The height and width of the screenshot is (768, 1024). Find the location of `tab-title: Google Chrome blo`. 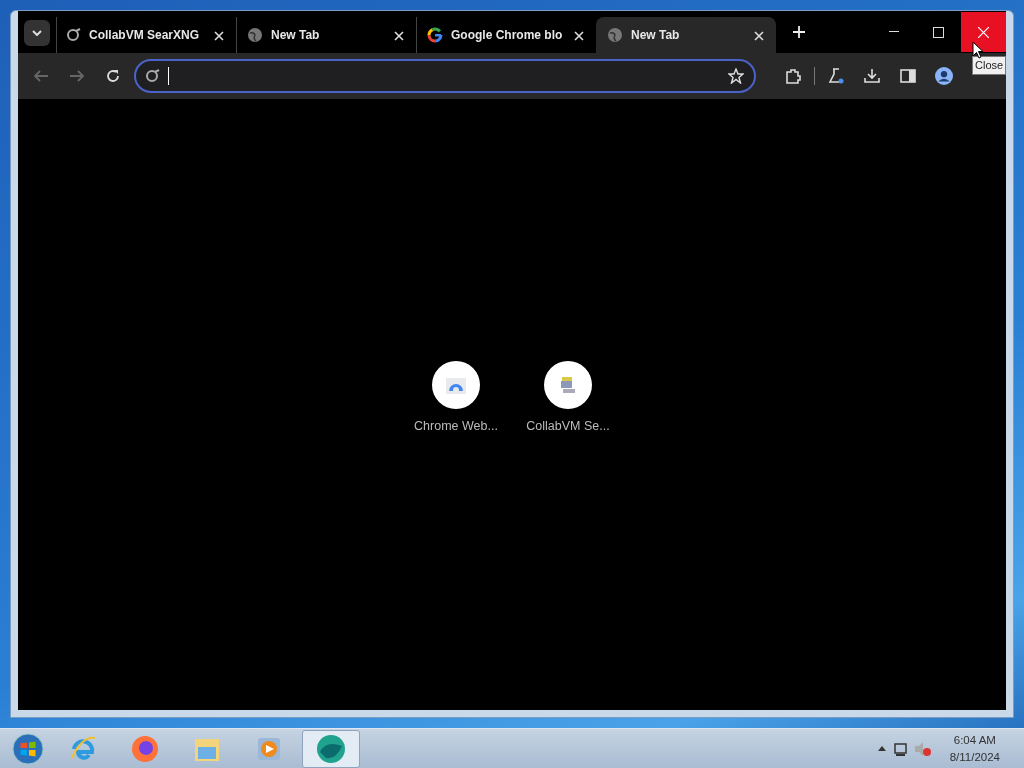

tab-title: Google Chrome blo is located at coordinates (507, 35).